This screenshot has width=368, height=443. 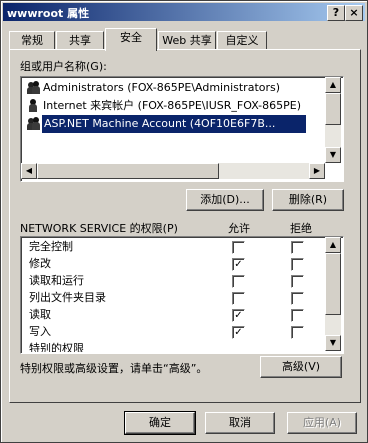 I want to click on permission-row: 修改, so click(x=40, y=263).